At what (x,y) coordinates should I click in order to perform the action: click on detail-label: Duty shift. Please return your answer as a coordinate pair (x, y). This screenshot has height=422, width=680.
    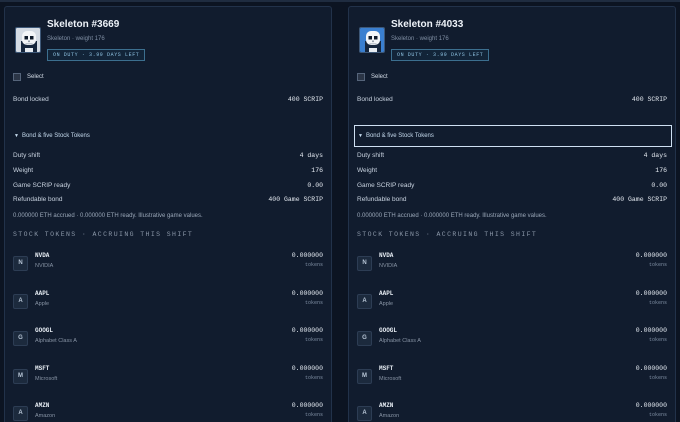
    Looking at the image, I should click on (371, 155).